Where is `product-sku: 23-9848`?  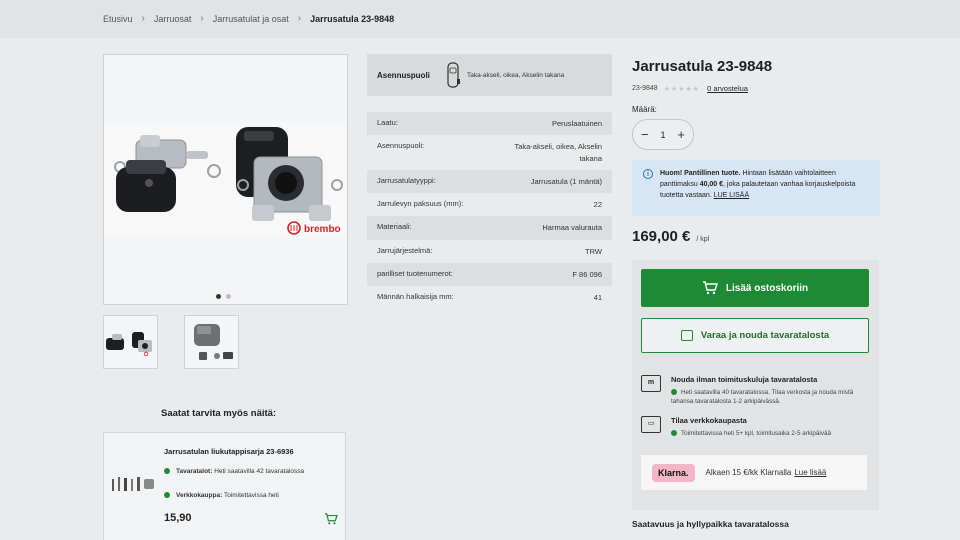 product-sku: 23-9848 is located at coordinates (645, 88).